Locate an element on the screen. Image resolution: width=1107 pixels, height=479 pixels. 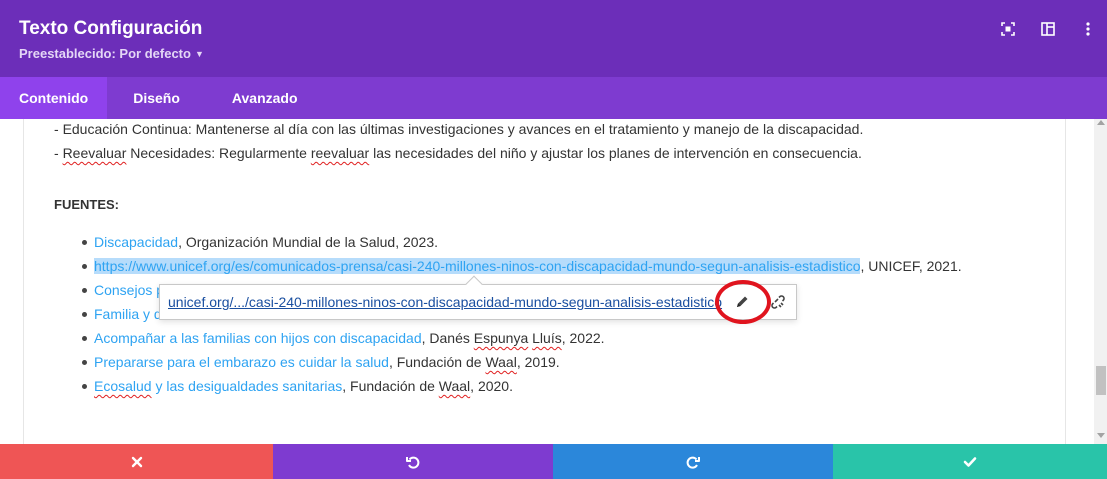
redo-button is located at coordinates (693, 461).